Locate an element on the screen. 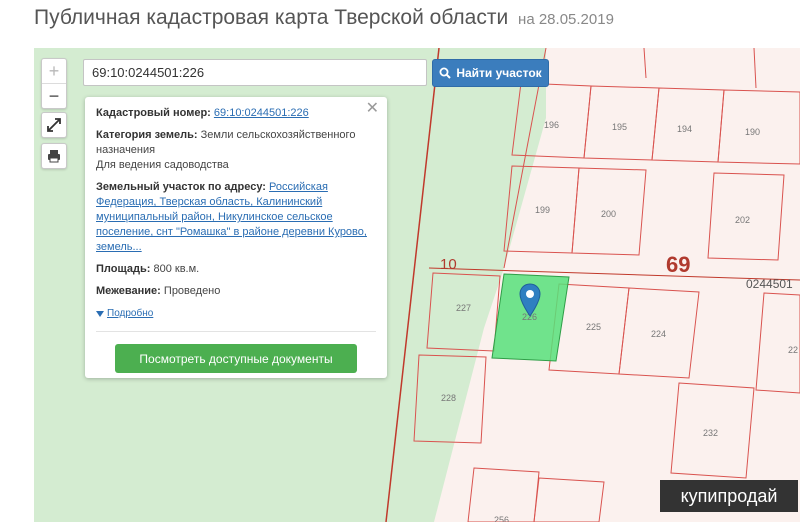 The height and width of the screenshot is (522, 800). fullscreen-button is located at coordinates (54, 125).